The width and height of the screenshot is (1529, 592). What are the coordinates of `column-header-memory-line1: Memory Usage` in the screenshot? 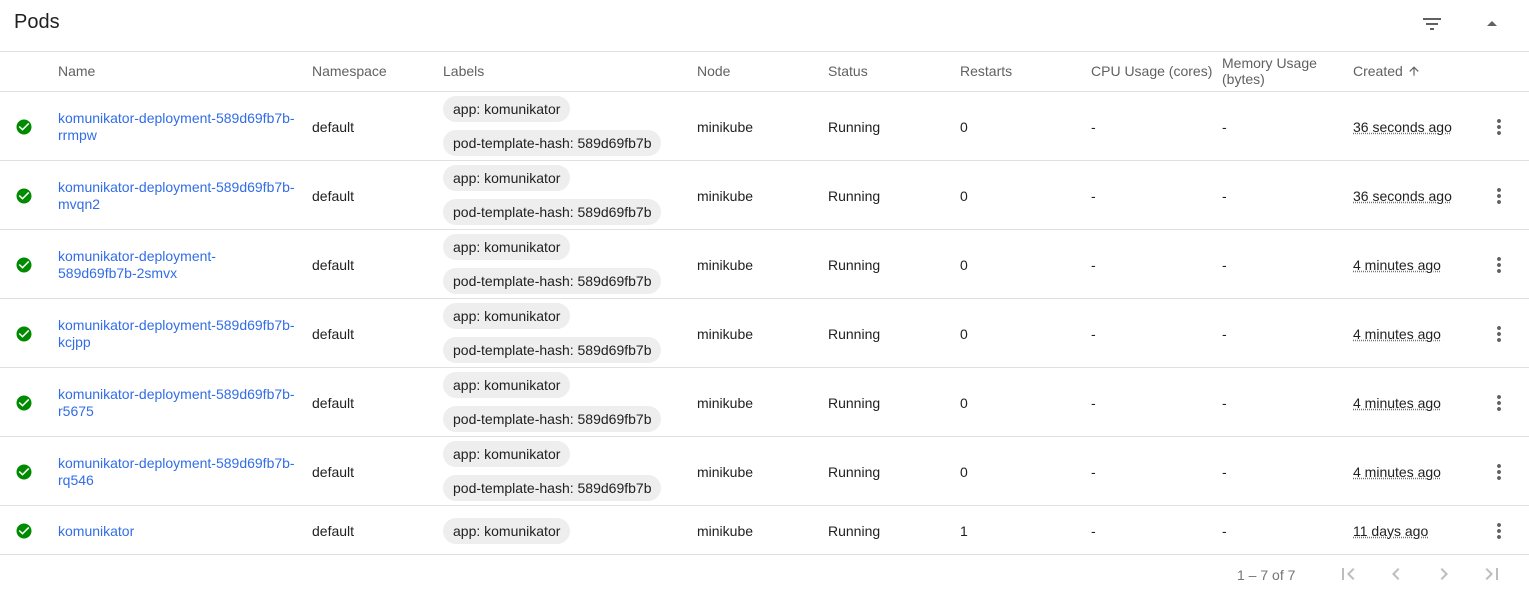 It's located at (1269, 63).